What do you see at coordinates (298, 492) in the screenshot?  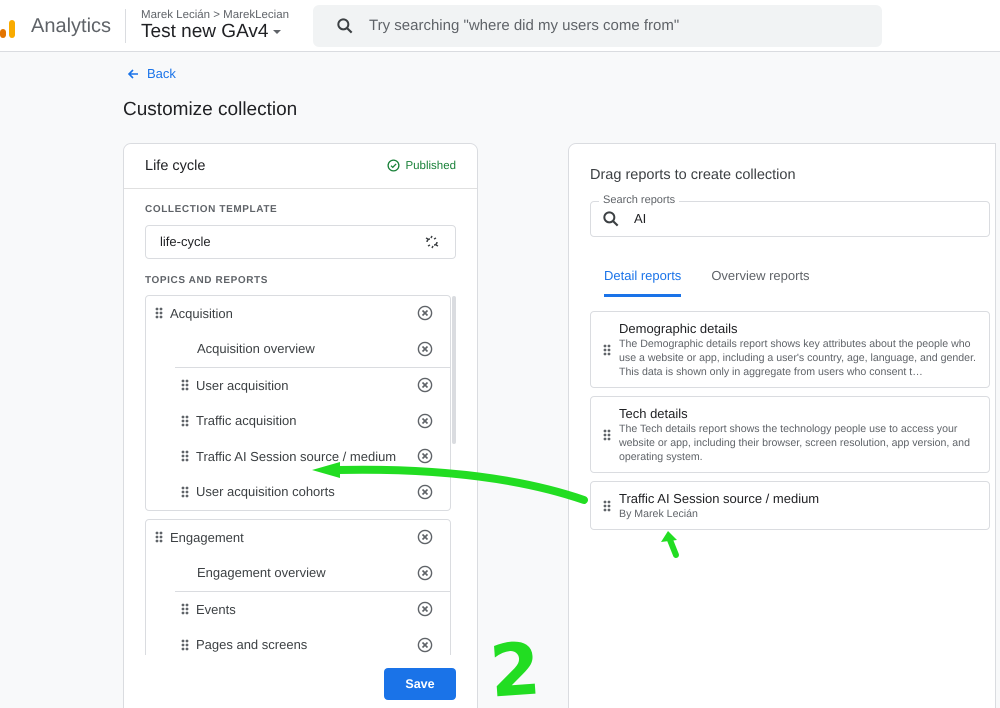 I see `report-item: User acquisition cohorts` at bounding box center [298, 492].